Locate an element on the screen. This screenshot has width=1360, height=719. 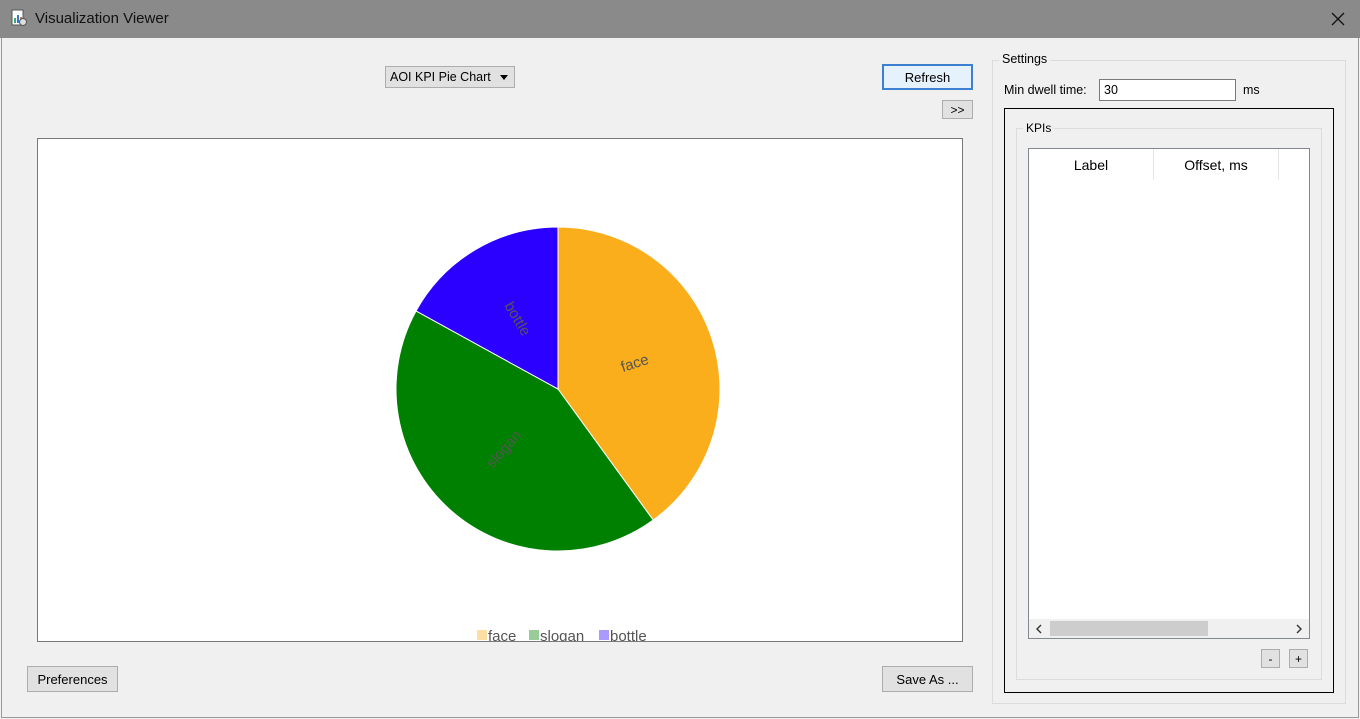
legend-swatch-slogan is located at coordinates (534, 635).